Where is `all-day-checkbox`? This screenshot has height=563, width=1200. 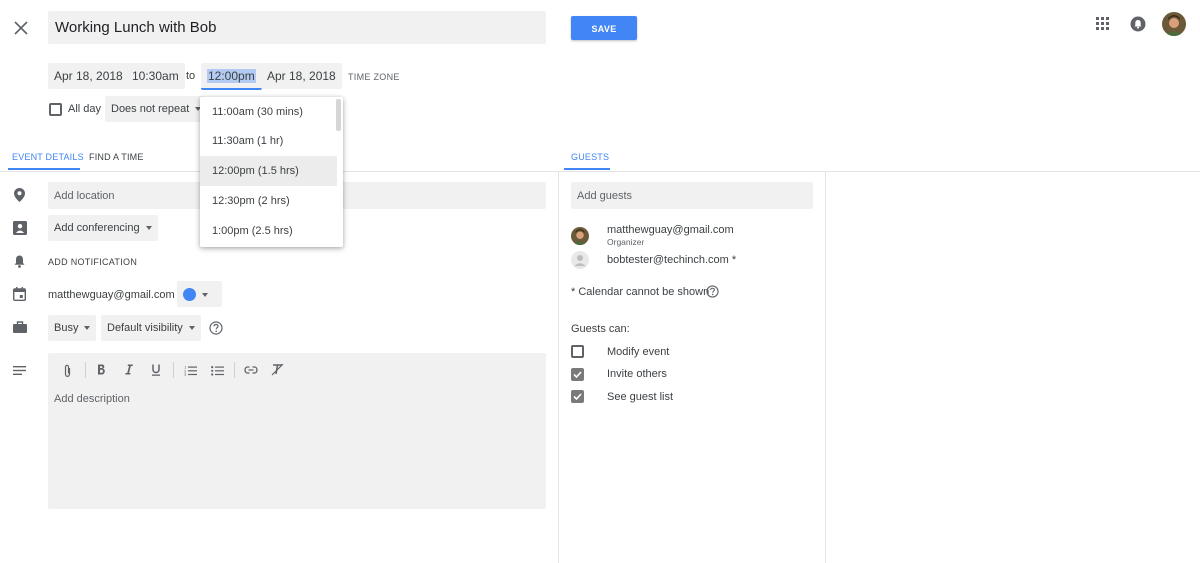
all-day-checkbox is located at coordinates (55, 109).